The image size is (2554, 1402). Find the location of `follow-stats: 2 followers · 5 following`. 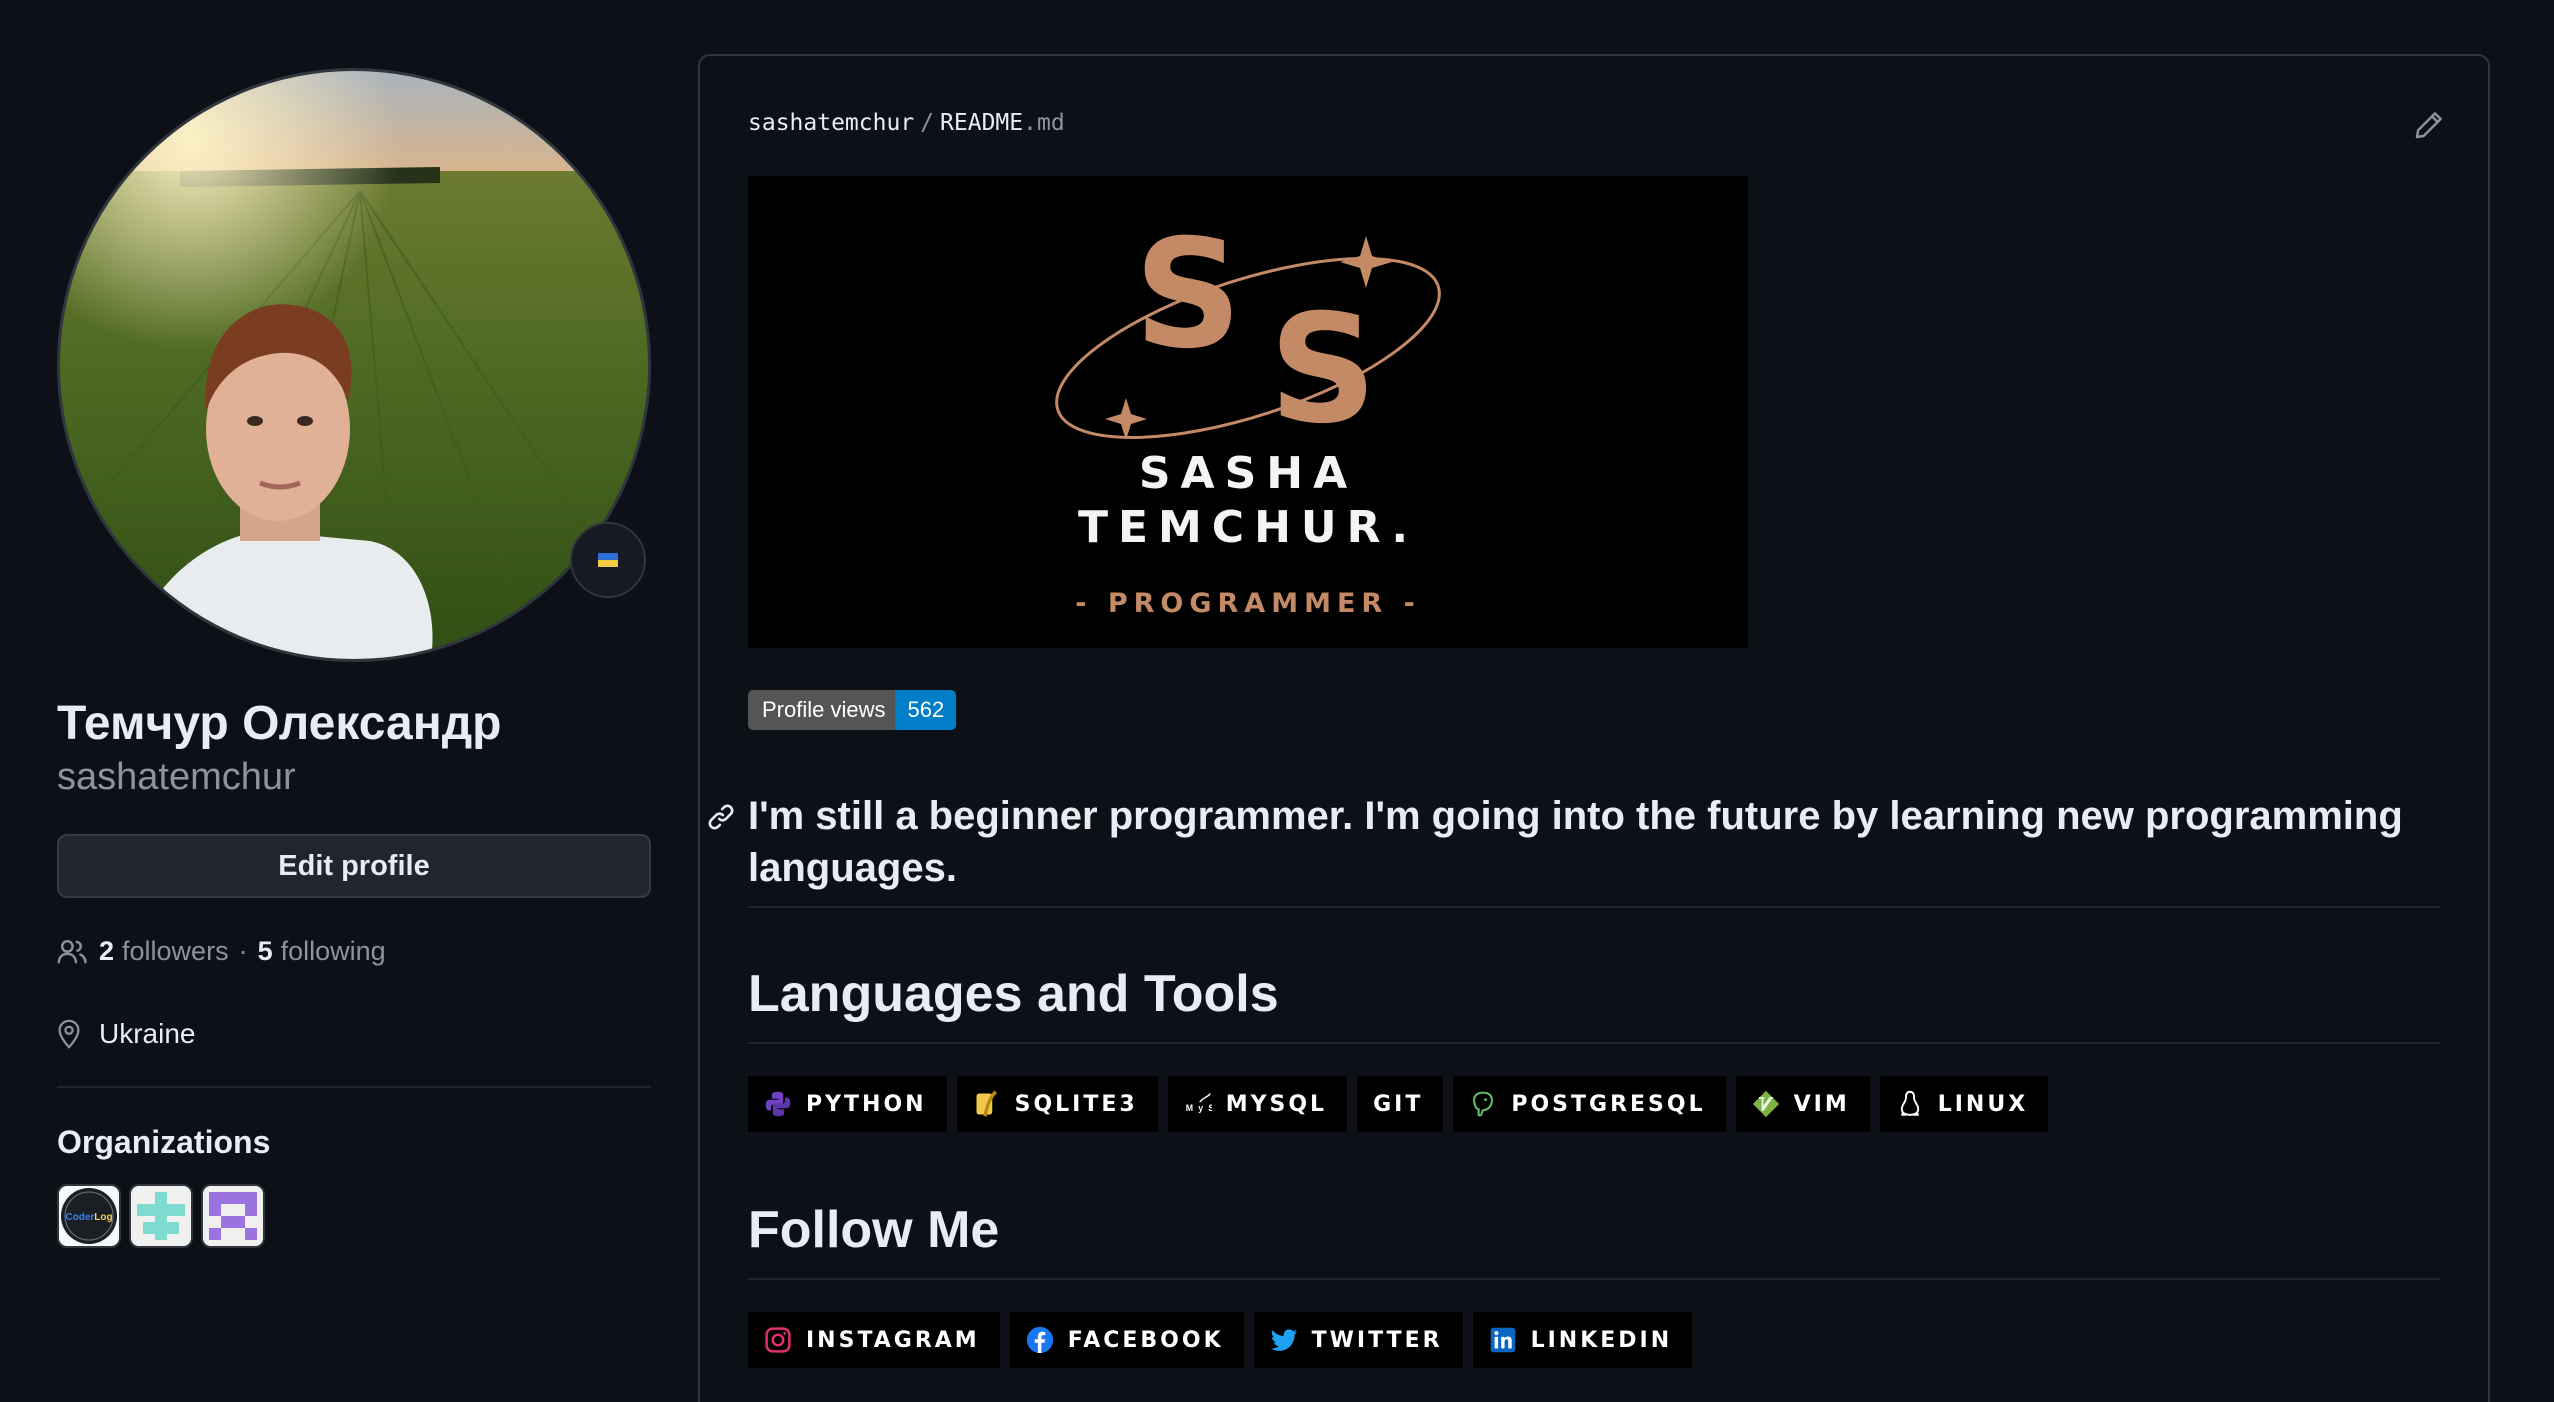

follow-stats: 2 followers · 5 following is located at coordinates (221, 951).